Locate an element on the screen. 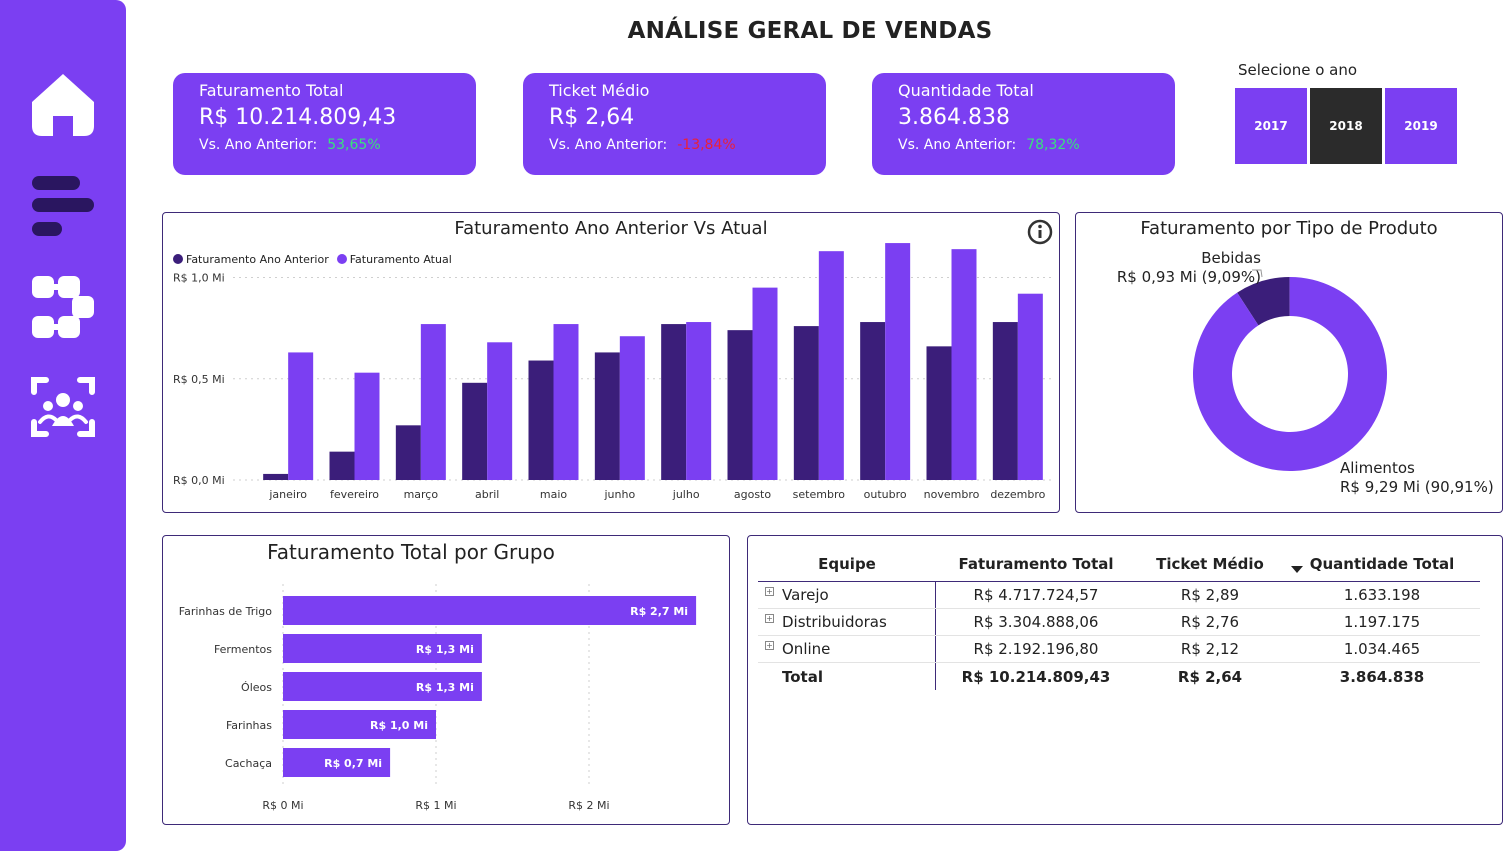 This screenshot has height=851, width=1505. y-tick-label: R$ 1,0 Mi is located at coordinates (199, 278).